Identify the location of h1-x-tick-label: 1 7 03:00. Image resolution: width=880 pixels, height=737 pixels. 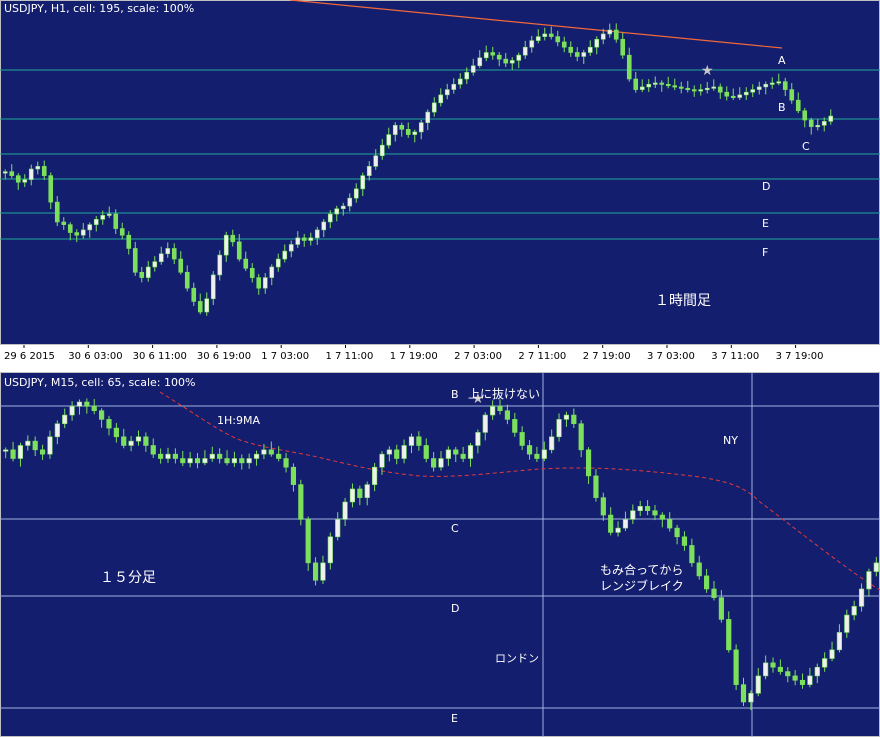
(285, 356).